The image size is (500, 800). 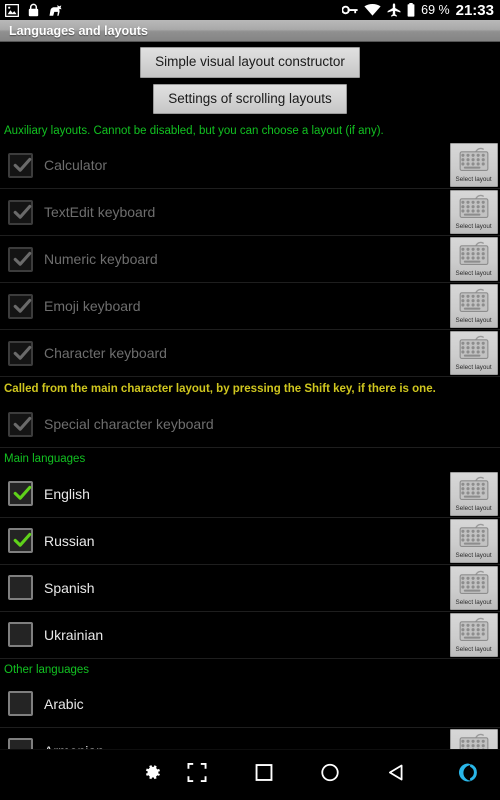 I want to click on checkbox-armenian, so click(x=20, y=743).